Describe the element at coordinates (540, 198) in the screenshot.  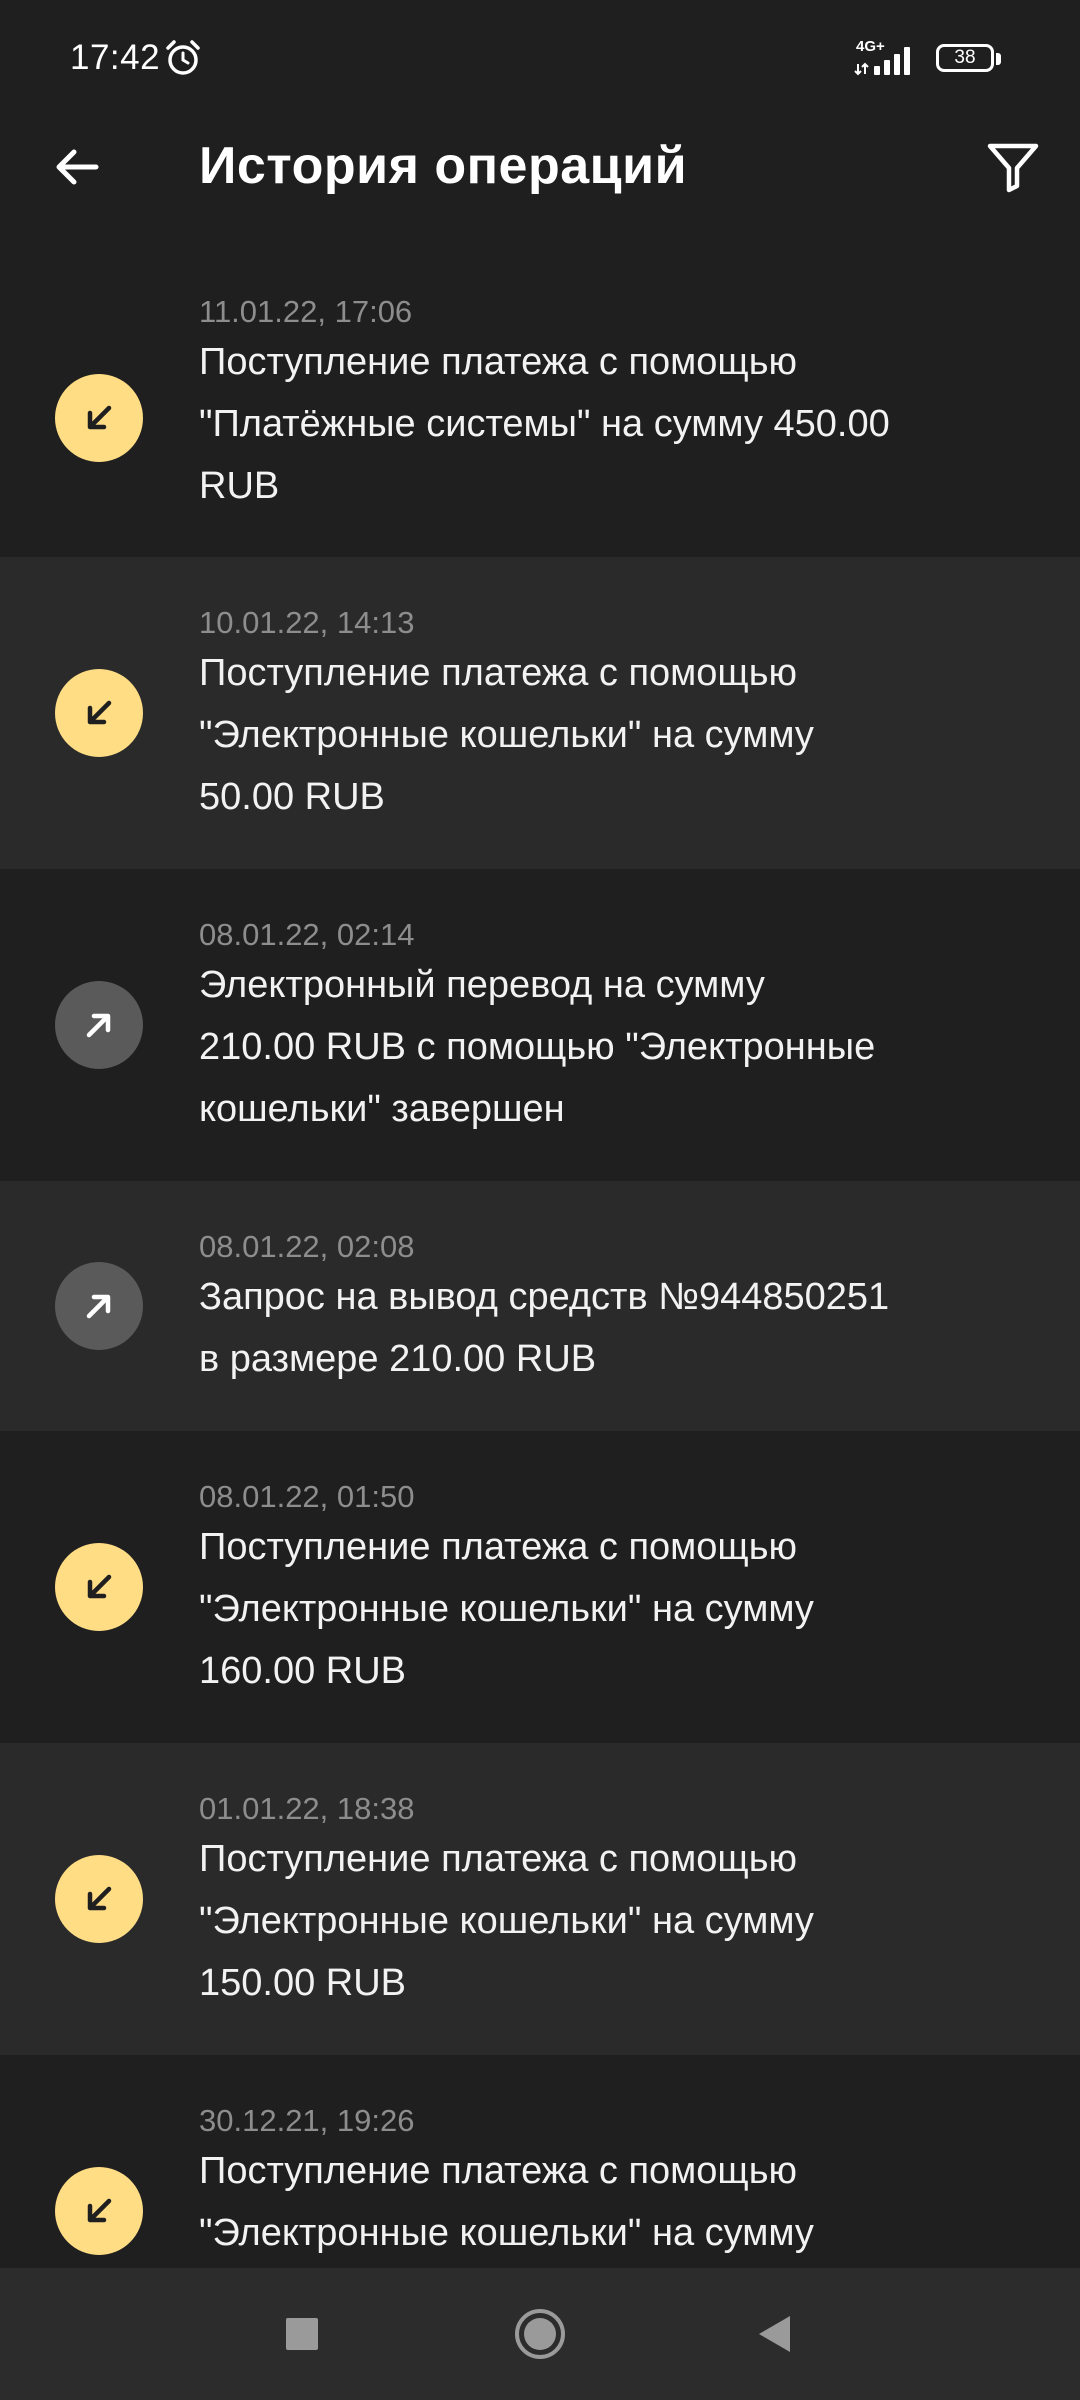
I see `app-bar: История операций` at that location.